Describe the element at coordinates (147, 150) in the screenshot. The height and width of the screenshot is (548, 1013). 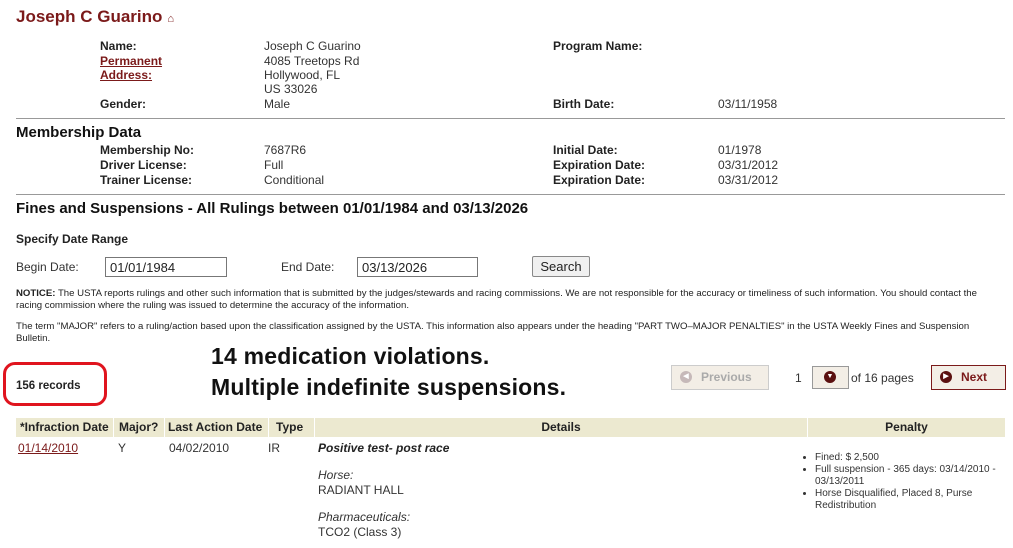
I see `membership-no-label: Membership No:` at that location.